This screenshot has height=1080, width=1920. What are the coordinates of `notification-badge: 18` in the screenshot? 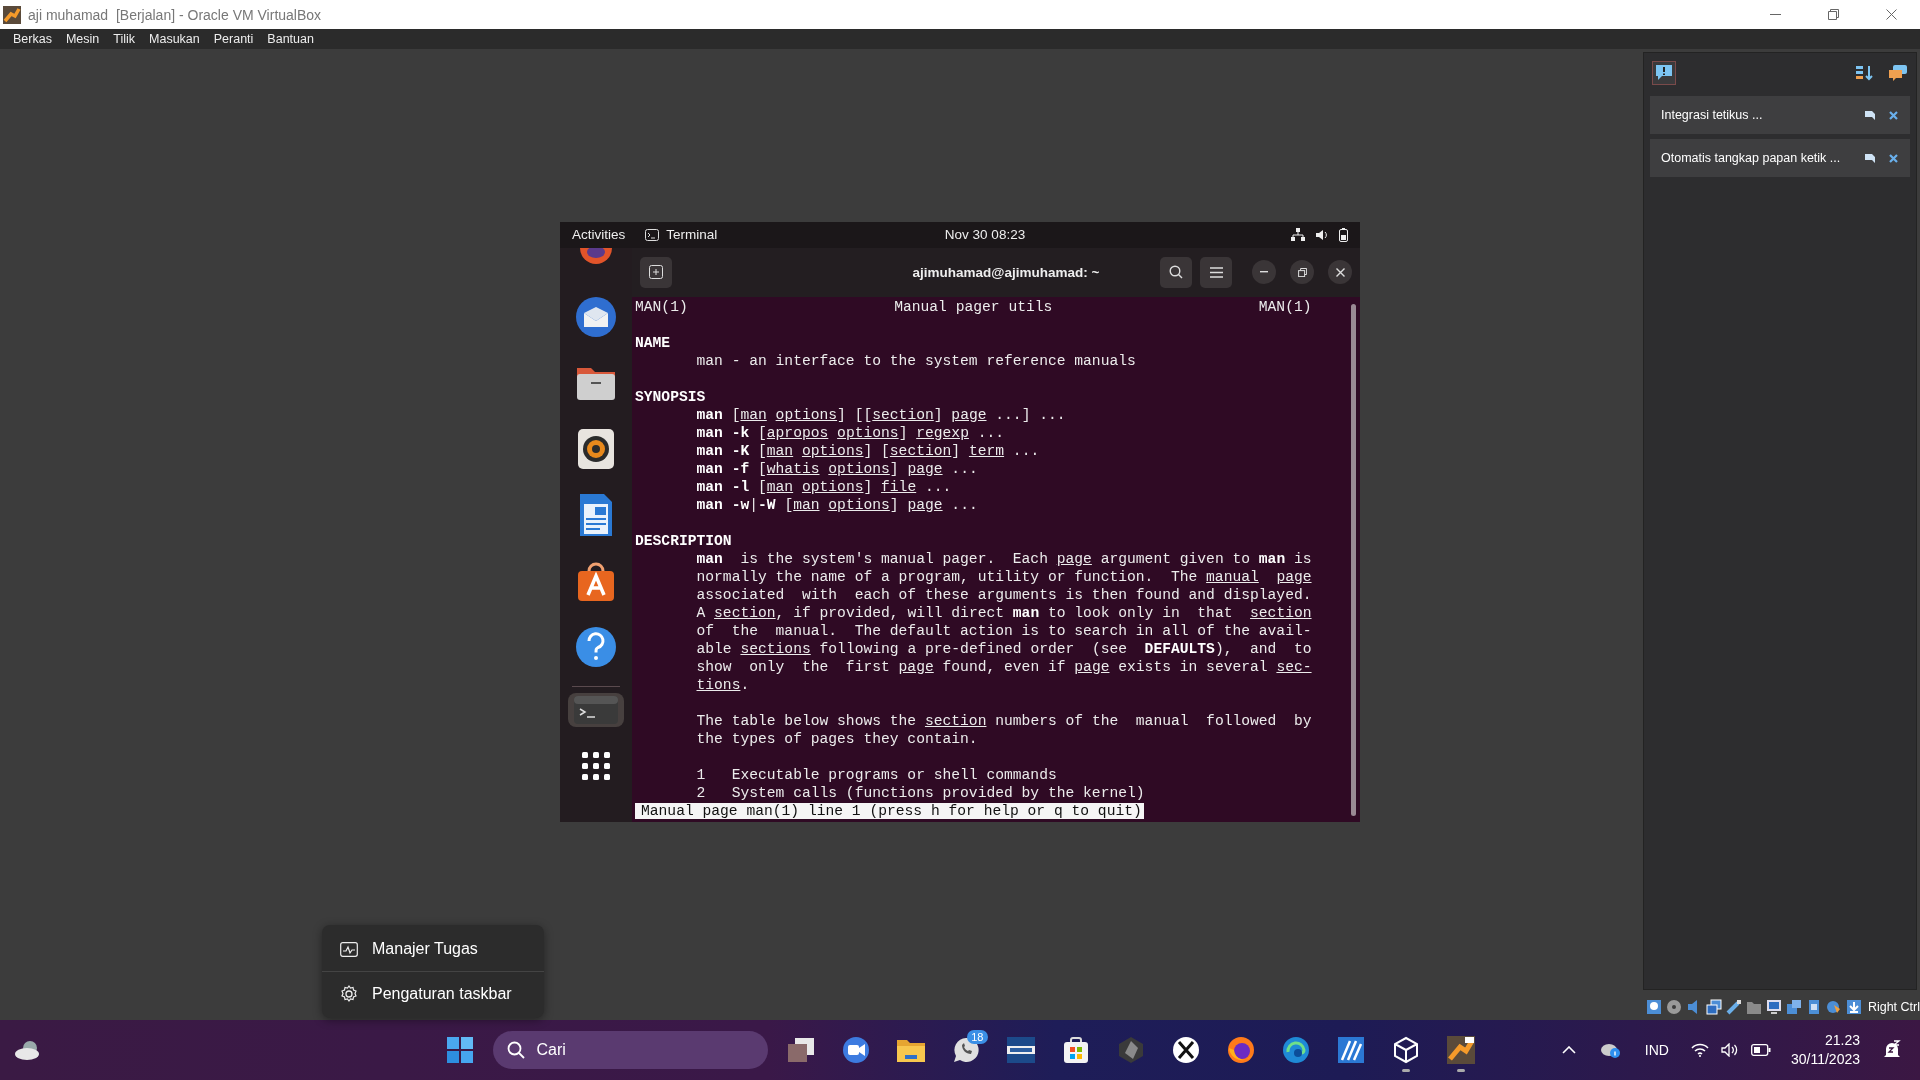 It's located at (977, 1037).